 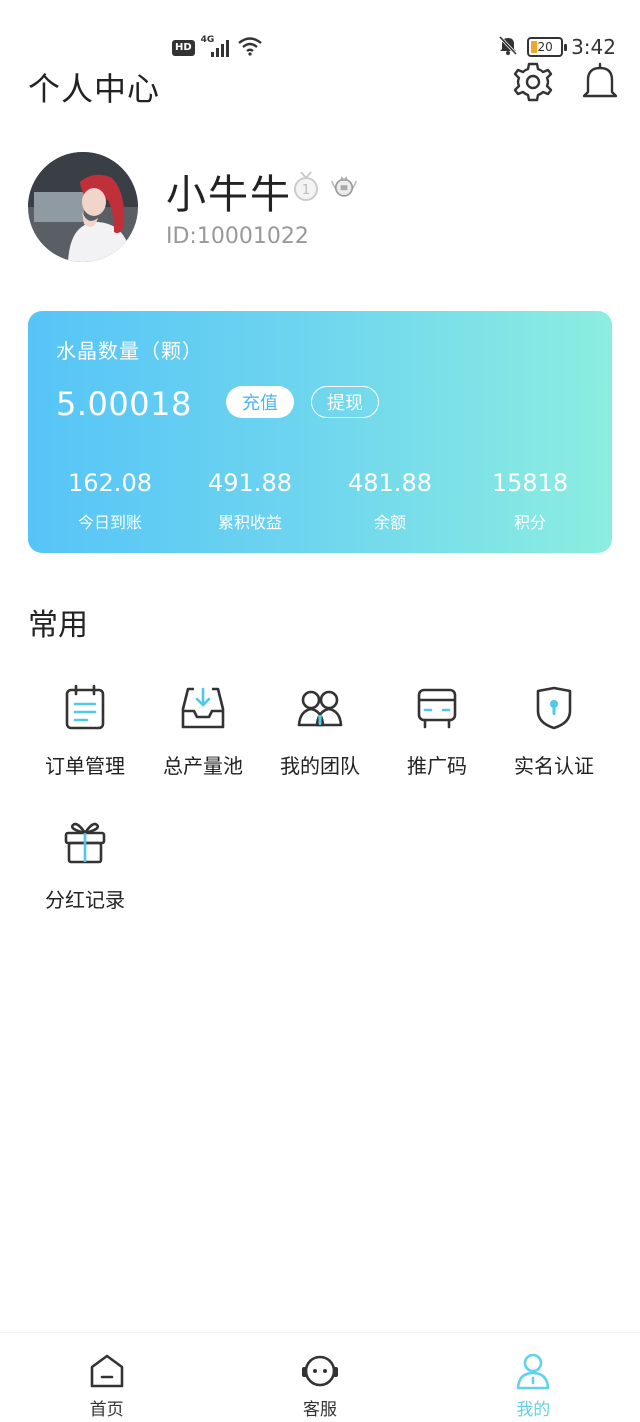 I want to click on shield-lock-icon, so click(x=554, y=708).